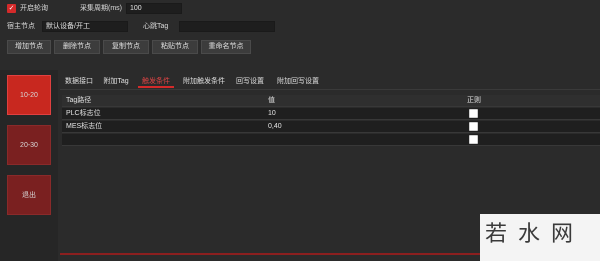 The width and height of the screenshot is (600, 261). Describe the element at coordinates (298, 82) in the screenshot. I see `tab-extra-writeback: 附加回写设置` at that location.